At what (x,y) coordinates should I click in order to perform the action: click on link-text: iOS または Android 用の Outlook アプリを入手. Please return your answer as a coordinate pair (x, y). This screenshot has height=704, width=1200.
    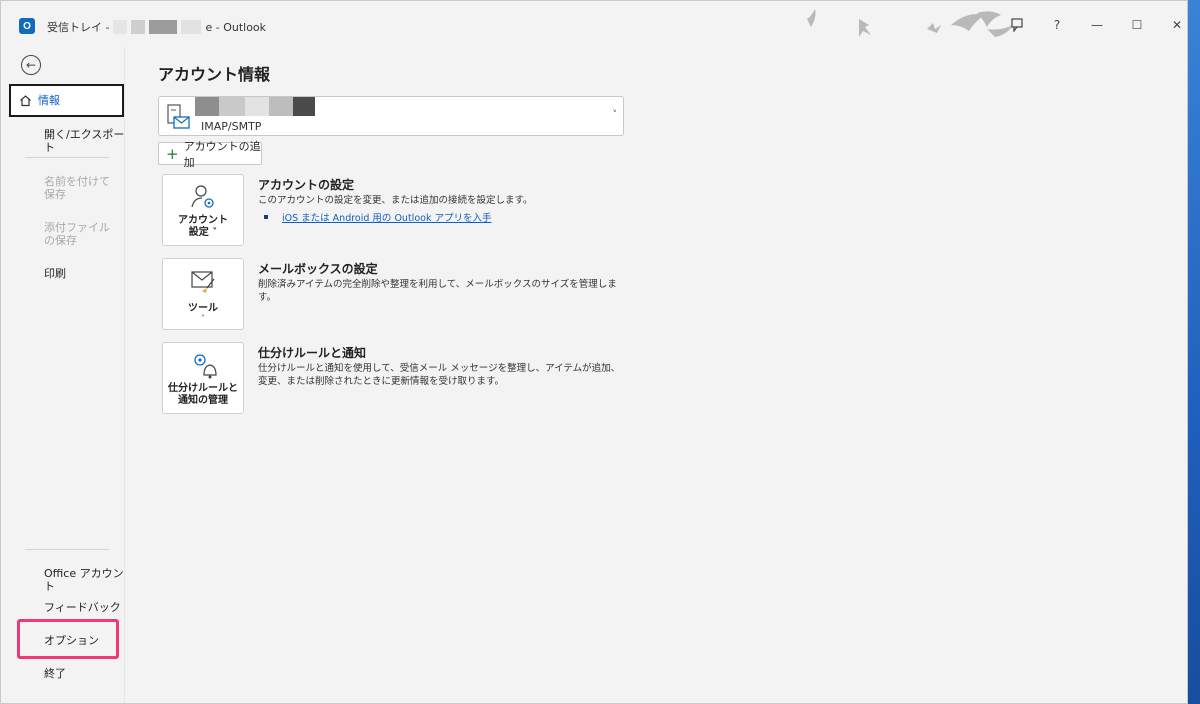
    Looking at the image, I should click on (386, 217).